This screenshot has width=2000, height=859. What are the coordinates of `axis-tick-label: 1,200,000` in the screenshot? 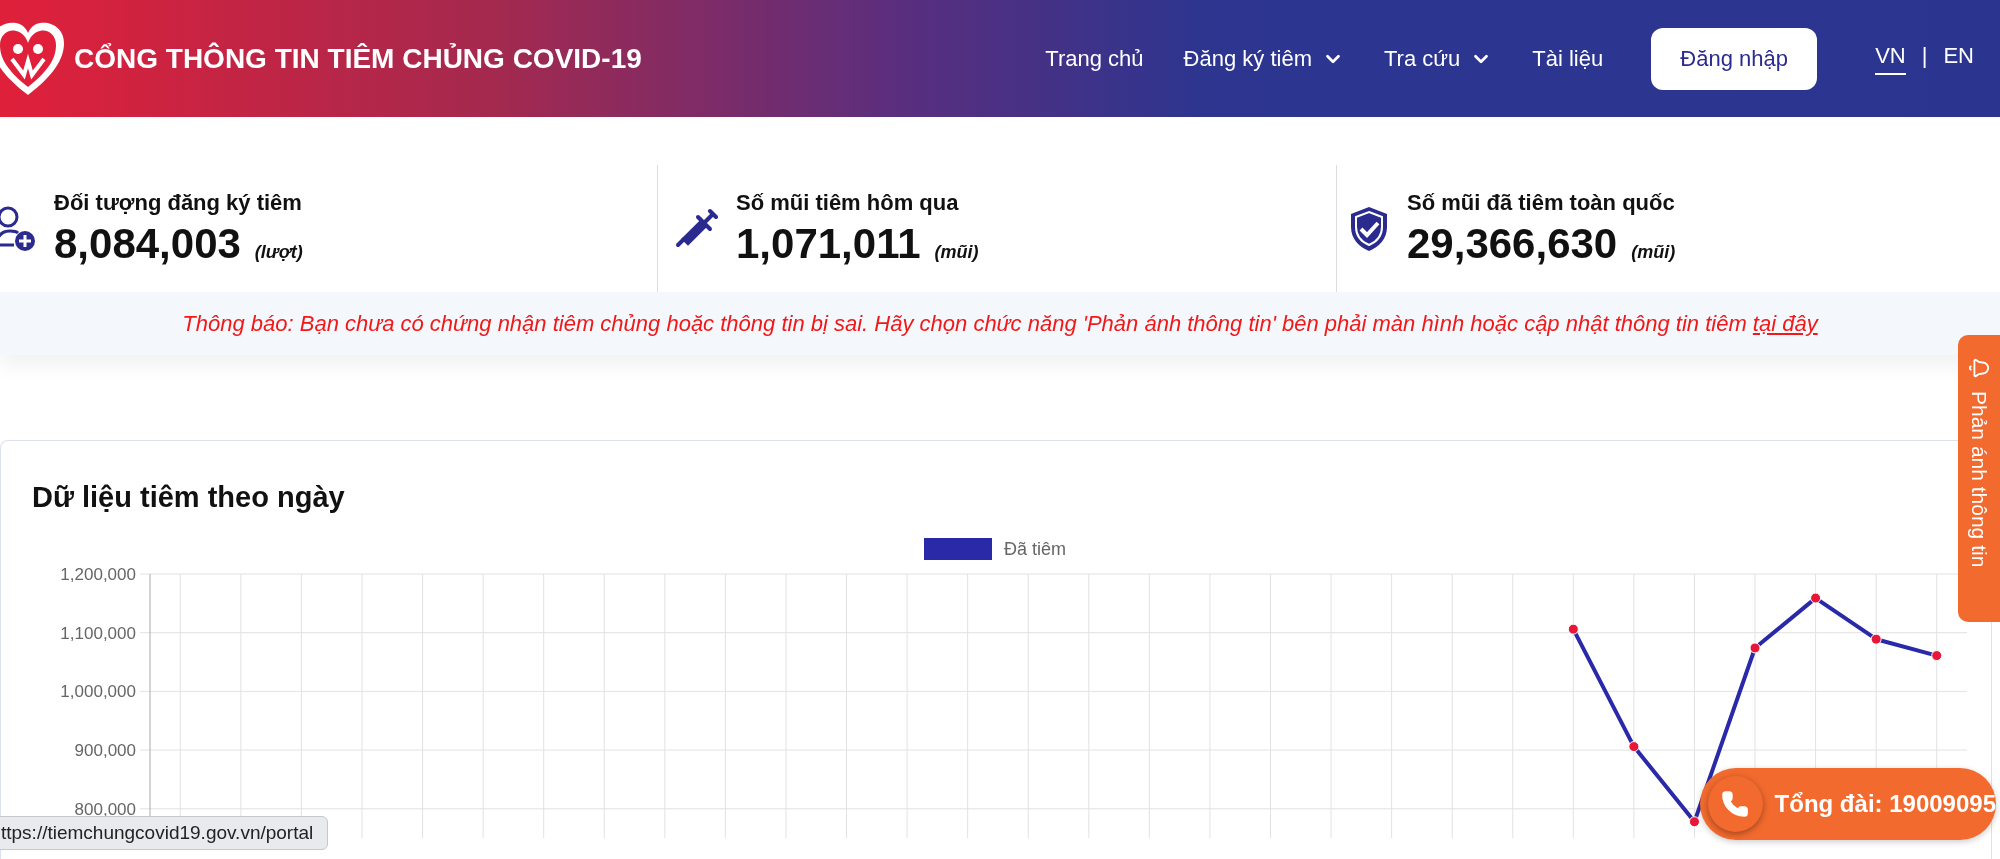 It's located at (98, 574).